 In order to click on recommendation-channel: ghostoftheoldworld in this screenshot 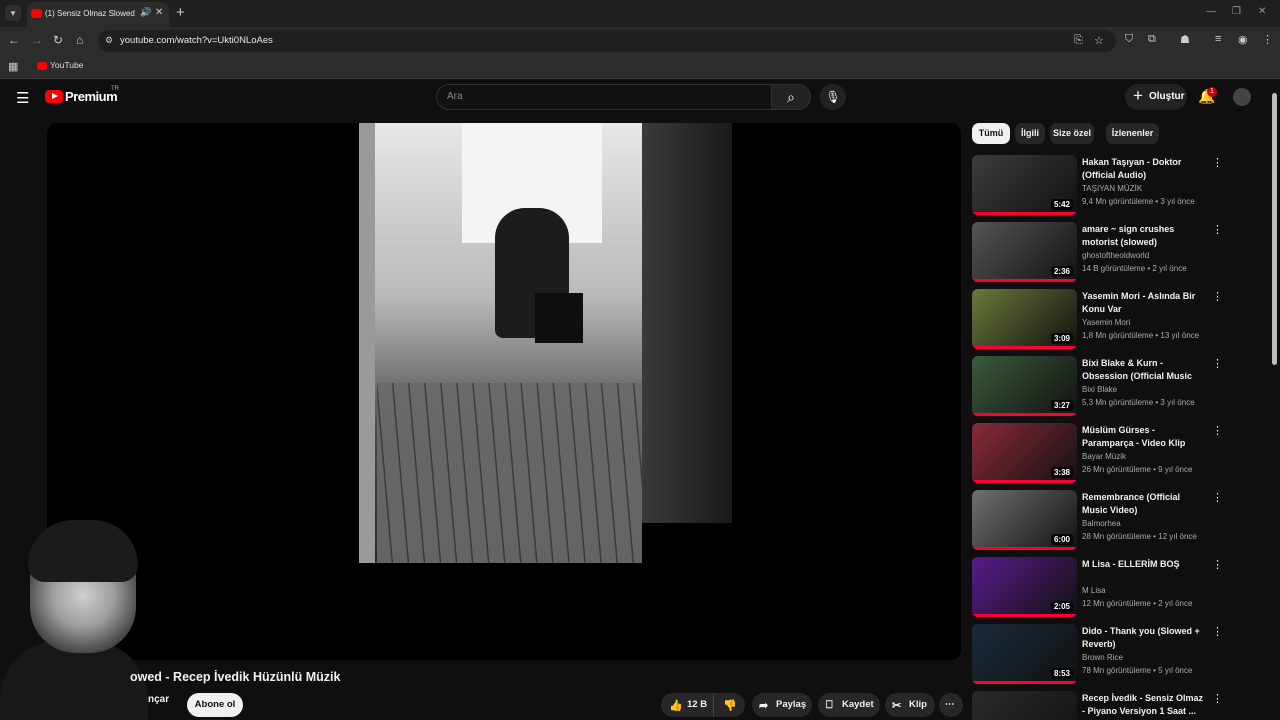, I will do `click(1115, 255)`.